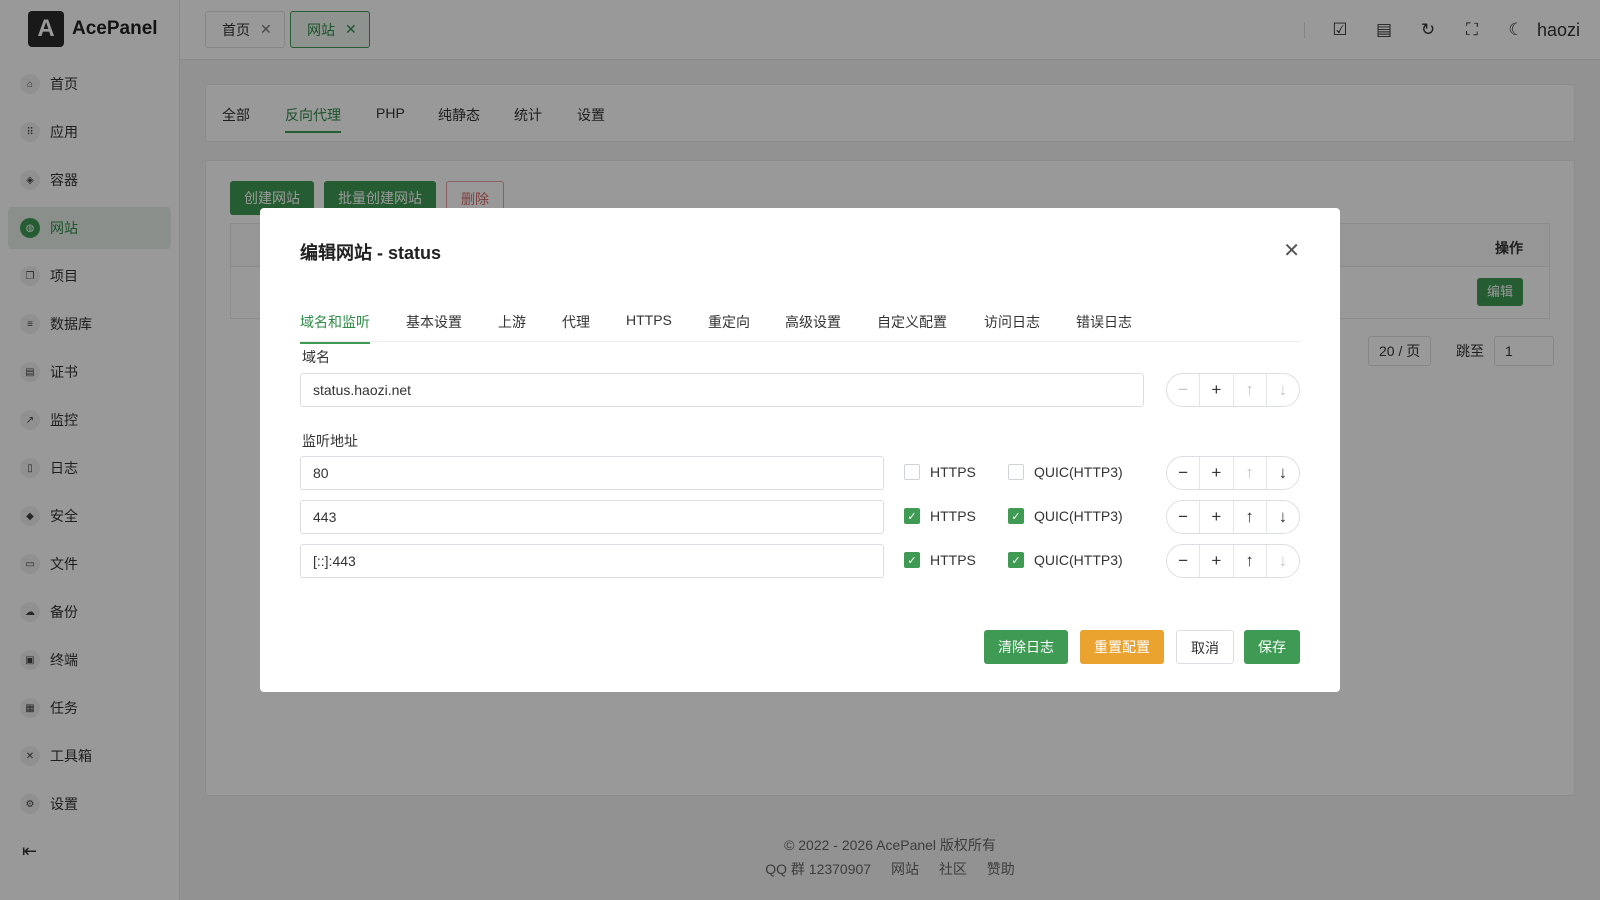  Describe the element at coordinates (316, 357) in the screenshot. I see `domain-label: 域名` at that location.